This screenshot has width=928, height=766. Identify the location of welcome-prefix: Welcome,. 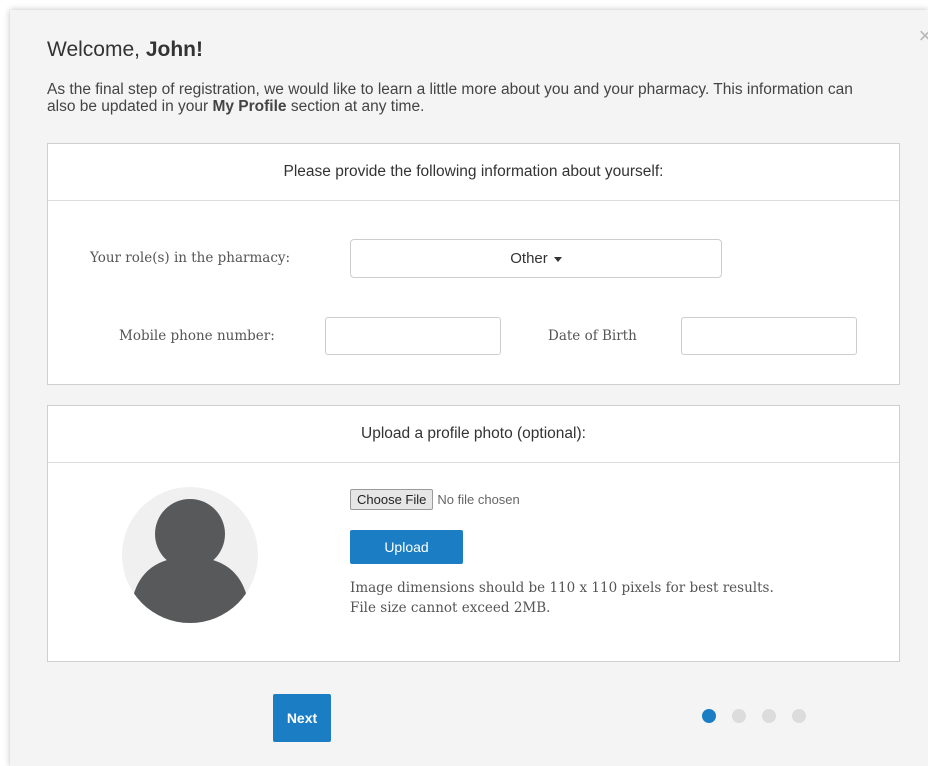
(96, 49).